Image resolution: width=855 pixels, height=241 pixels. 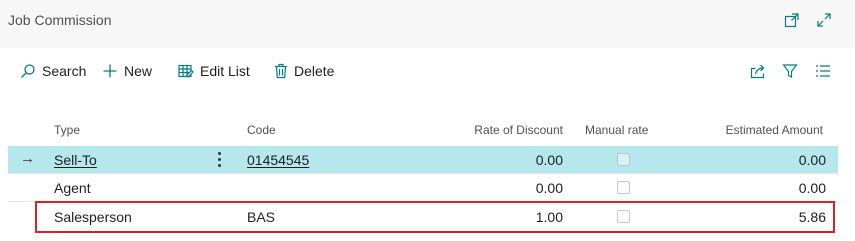 I want to click on page-title: Job Commission, so click(x=60, y=20).